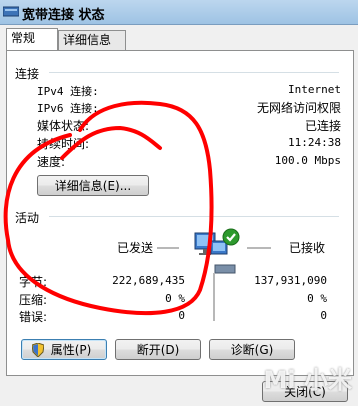  Describe the element at coordinates (217, 251) in the screenshot. I see `network-computer-icon` at that location.